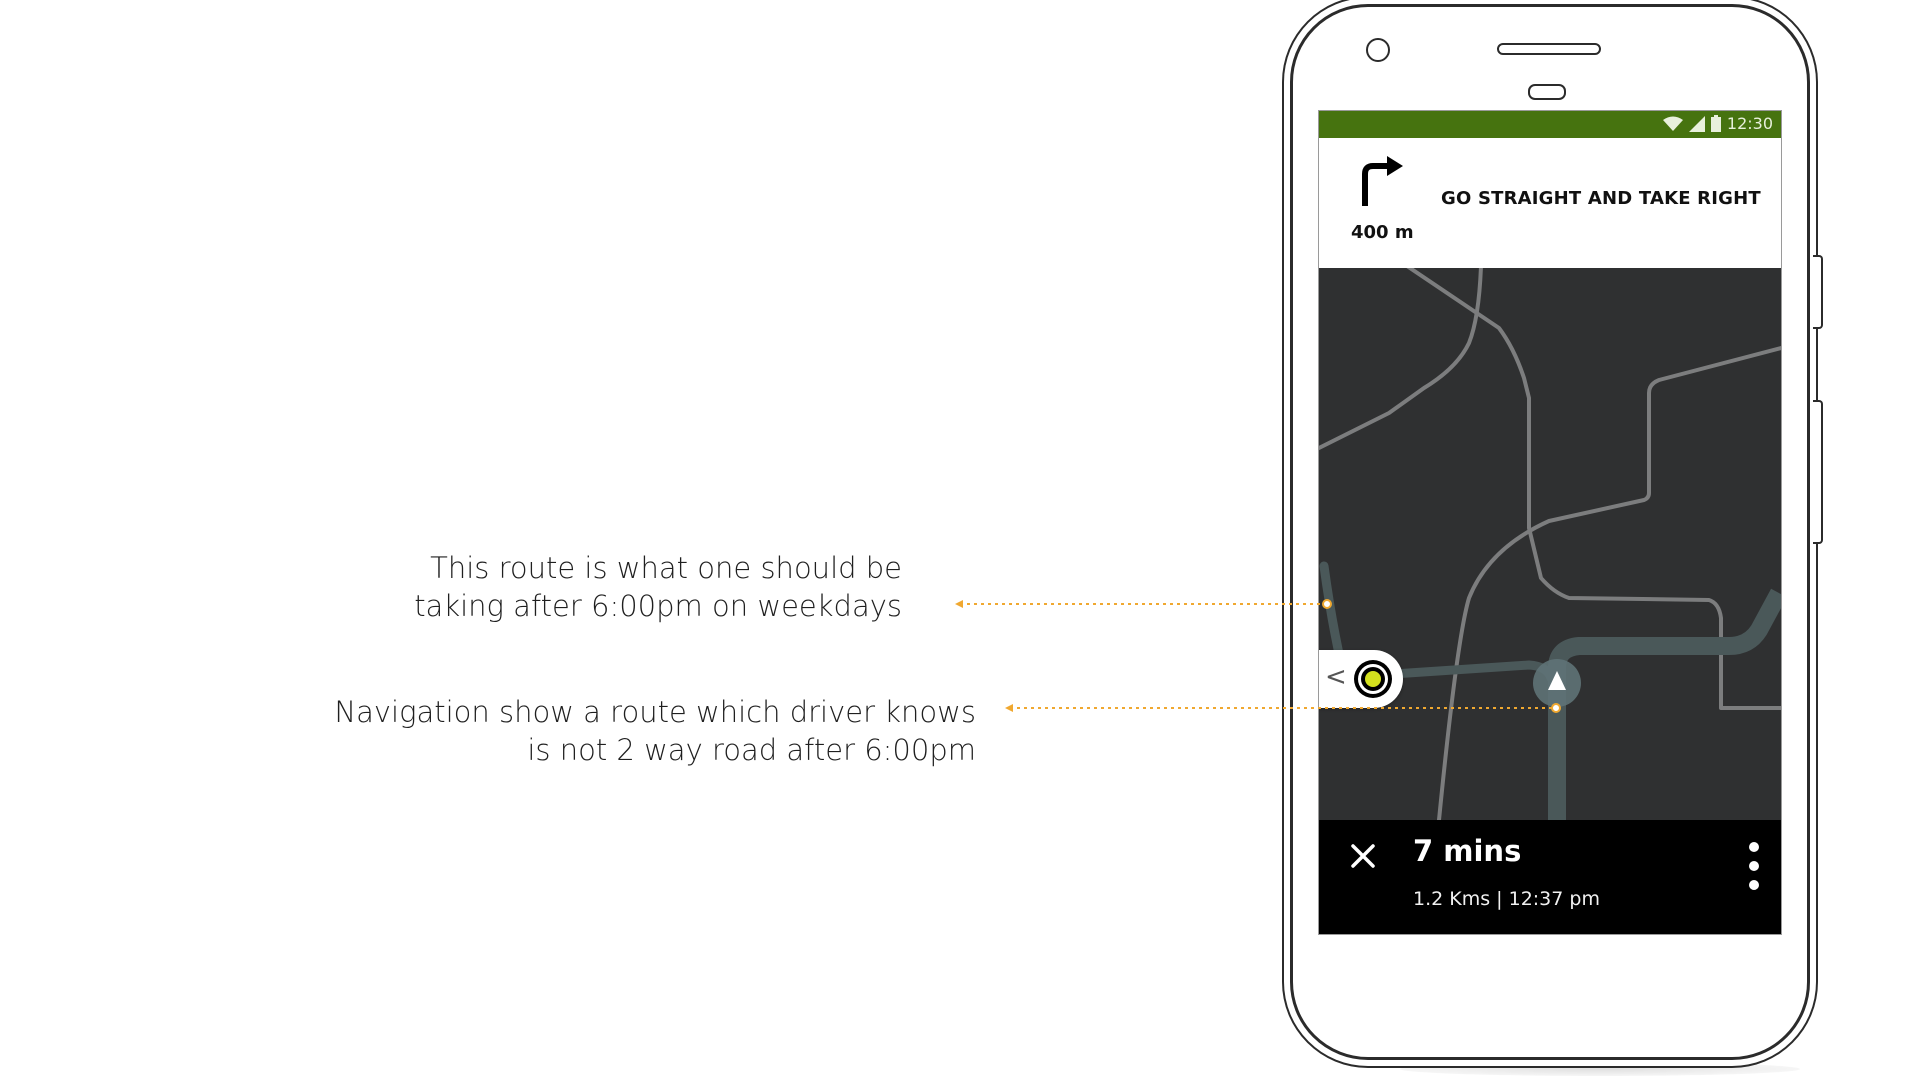  Describe the element at coordinates (1382, 181) in the screenshot. I see `turn-right-arrow-icon` at that location.